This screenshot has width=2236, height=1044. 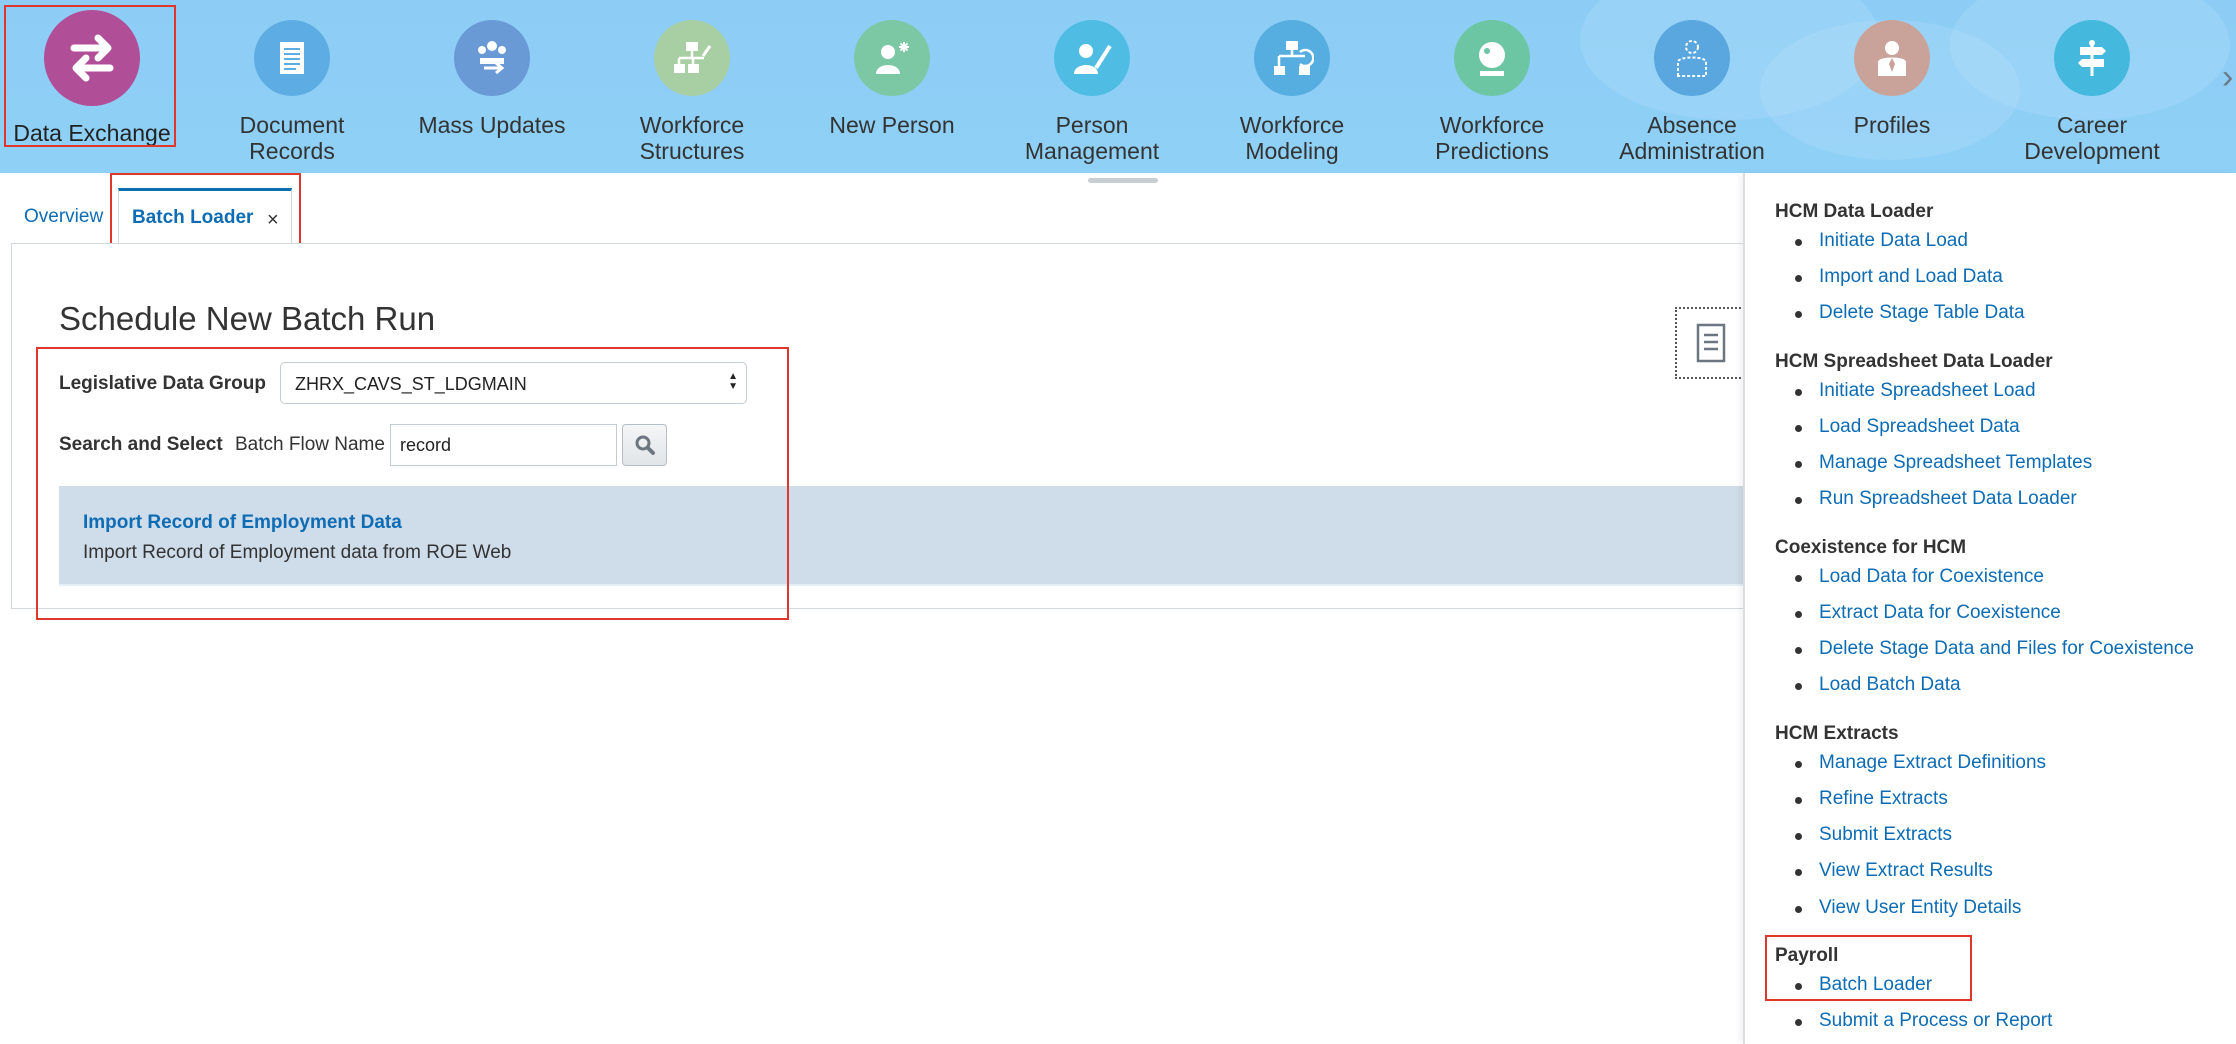 I want to click on ldg-selected-value: ZHRX_CAVS_ST_LDGMAIN, so click(x=411, y=384).